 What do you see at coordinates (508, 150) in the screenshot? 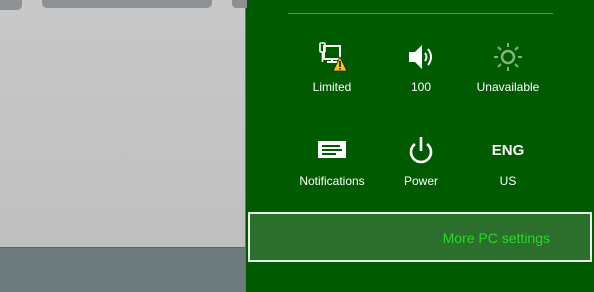
I see `language-code: ENG` at bounding box center [508, 150].